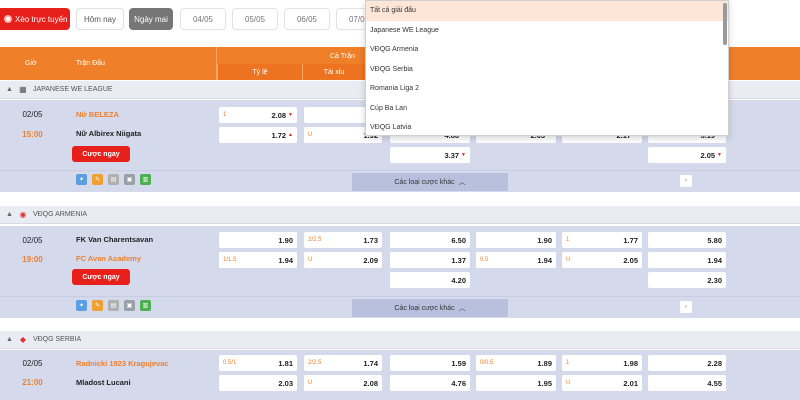  I want to click on header-handicap: Tỷ lệ, so click(259, 72).